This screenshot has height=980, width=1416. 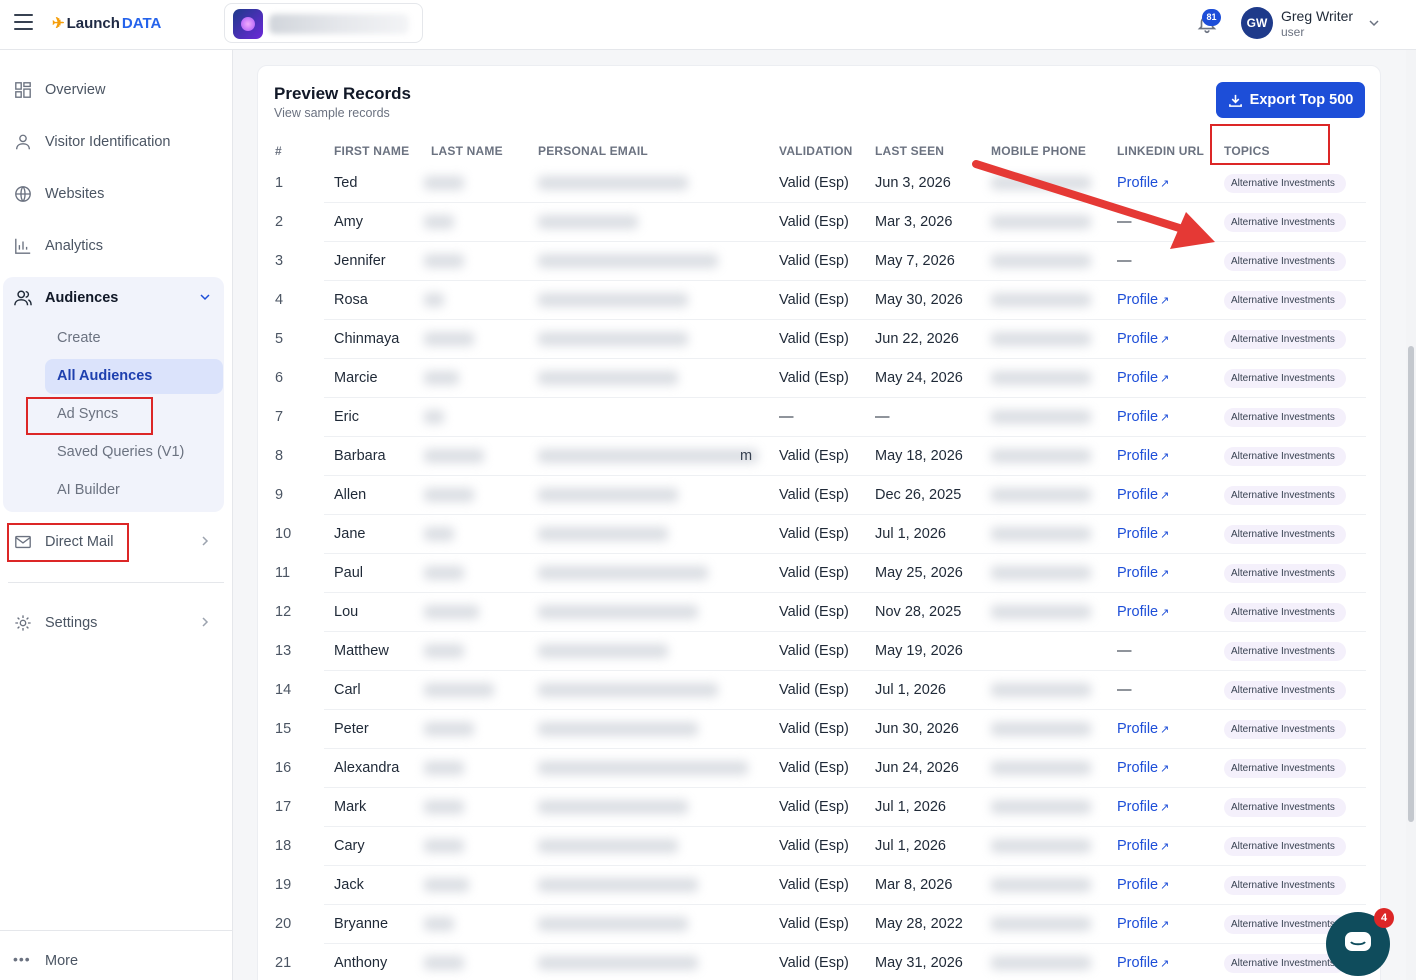 I want to click on sidebar-item-label: Analytics, so click(x=74, y=246).